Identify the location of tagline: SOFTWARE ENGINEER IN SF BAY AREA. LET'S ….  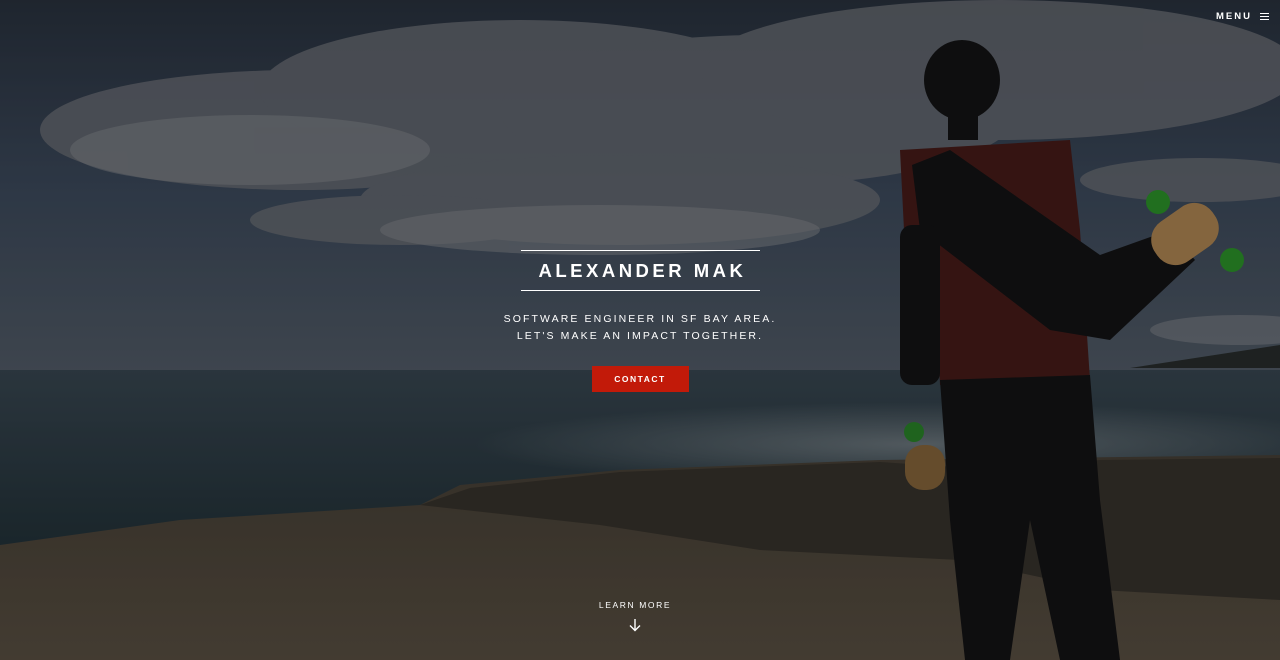
(640, 328).